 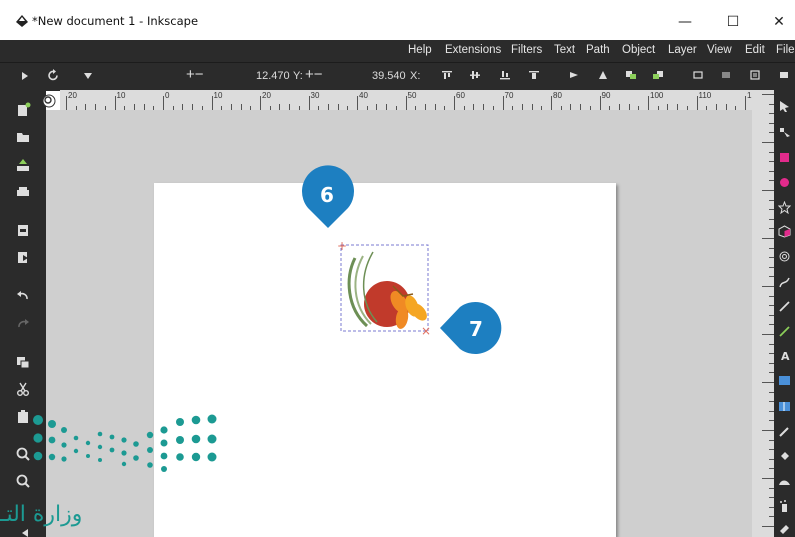 What do you see at coordinates (473, 50) in the screenshot?
I see `menu-extensions: Extensions` at bounding box center [473, 50].